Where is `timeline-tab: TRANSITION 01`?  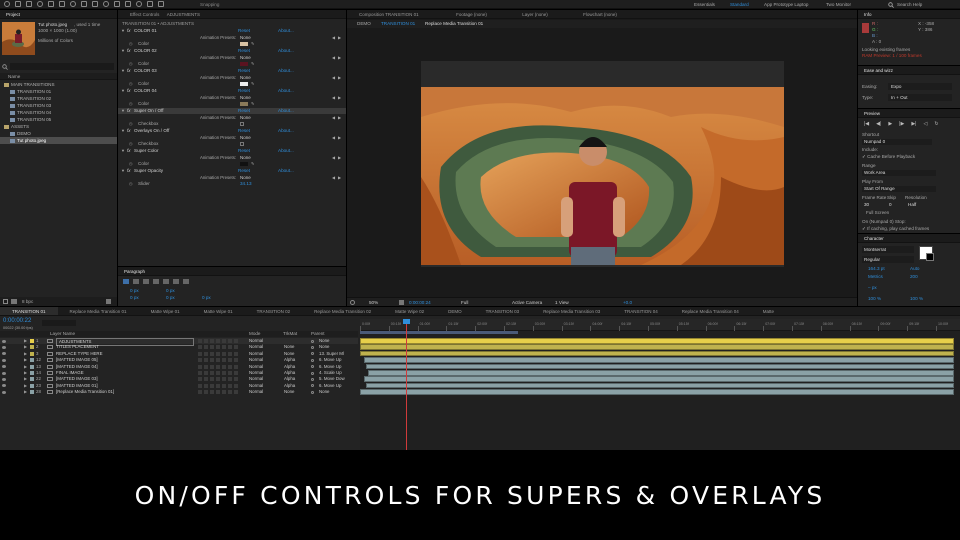 timeline-tab: TRANSITION 01 is located at coordinates (29, 311).